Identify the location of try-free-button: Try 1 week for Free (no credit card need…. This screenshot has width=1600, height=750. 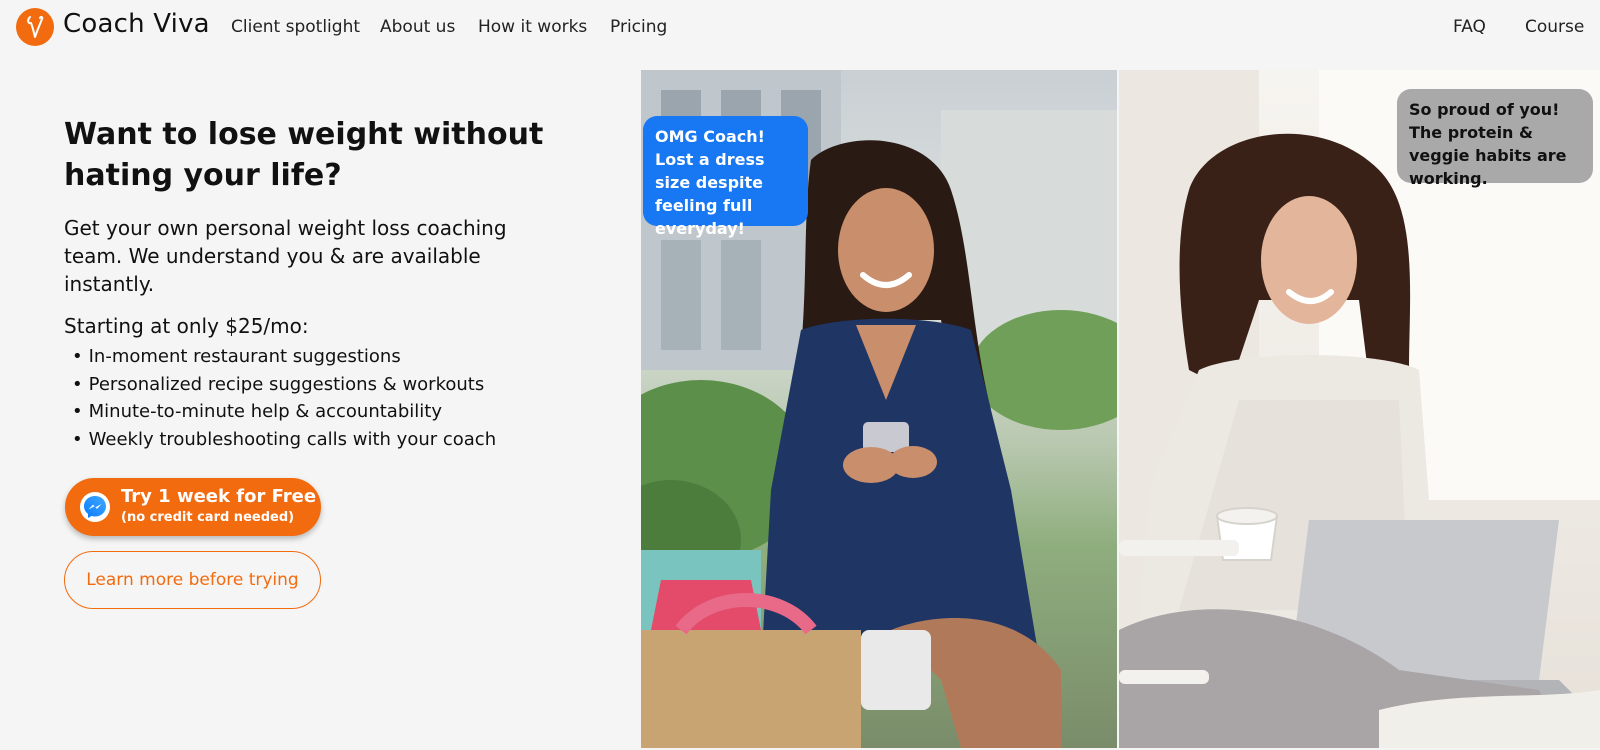
(193, 507).